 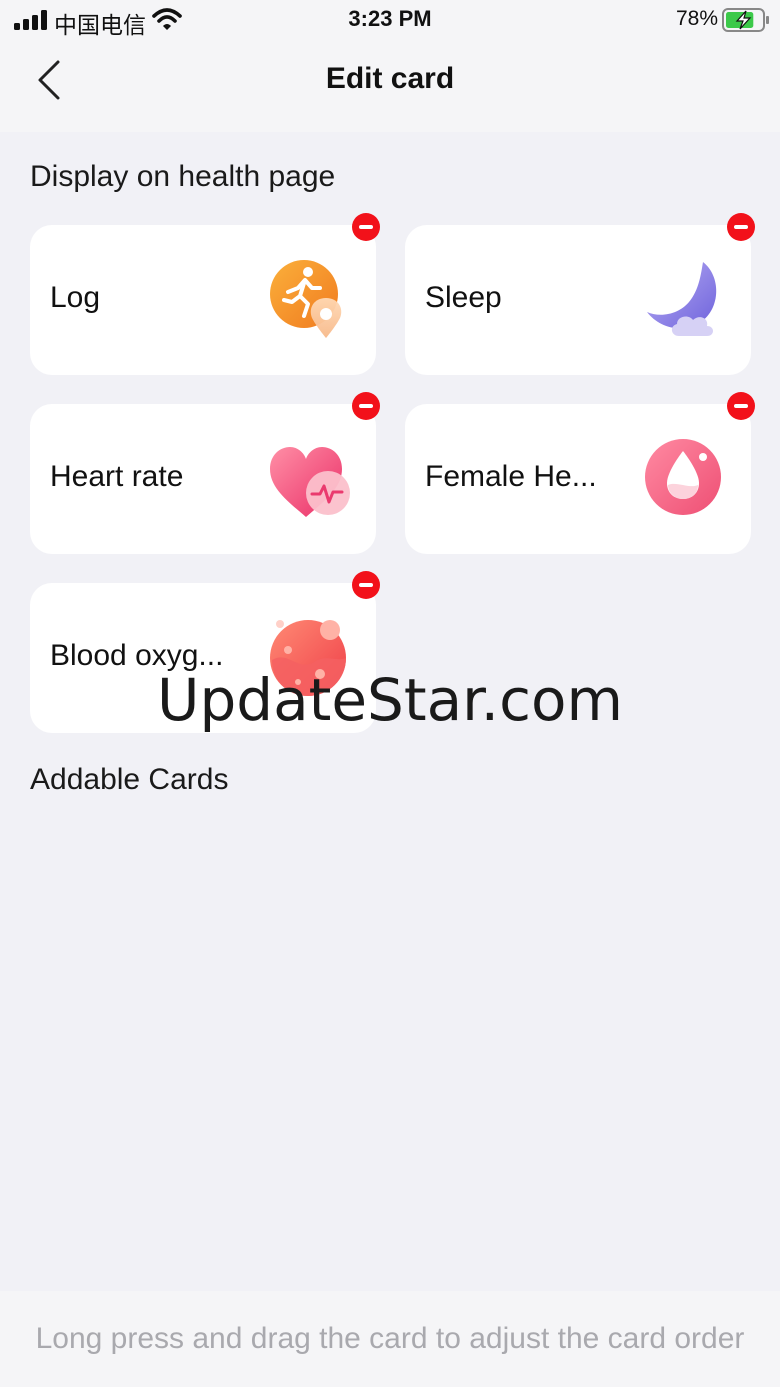 What do you see at coordinates (682, 299) in the screenshot?
I see `moon-cloud-icon` at bounding box center [682, 299].